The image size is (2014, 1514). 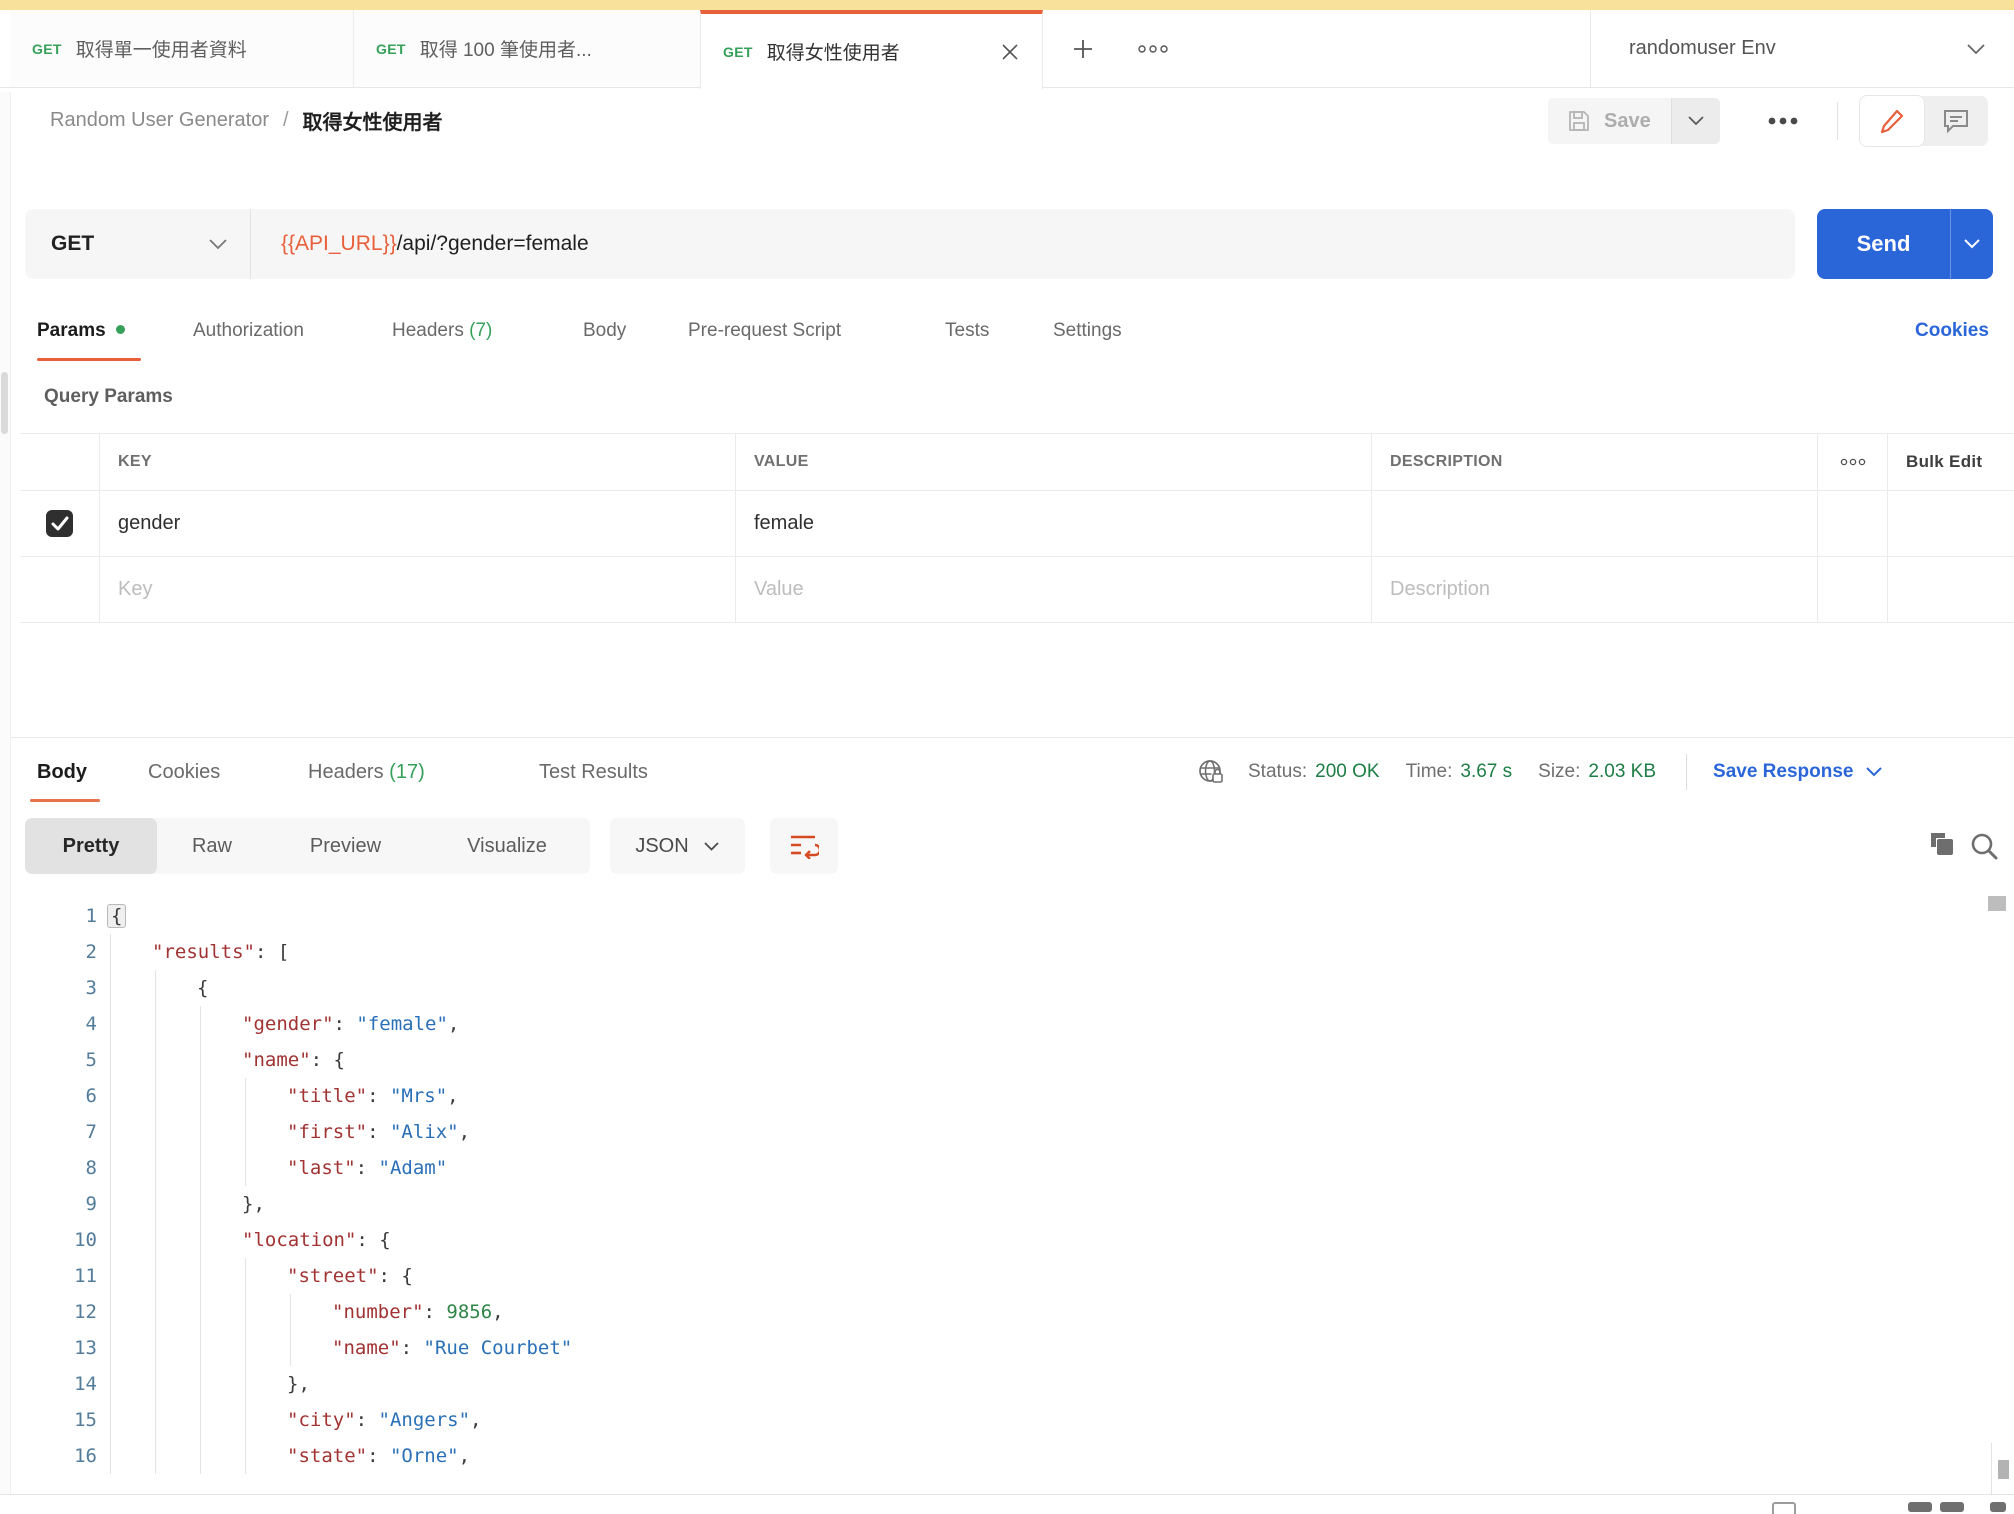 I want to click on tab-authorization: Authorization, so click(x=248, y=331).